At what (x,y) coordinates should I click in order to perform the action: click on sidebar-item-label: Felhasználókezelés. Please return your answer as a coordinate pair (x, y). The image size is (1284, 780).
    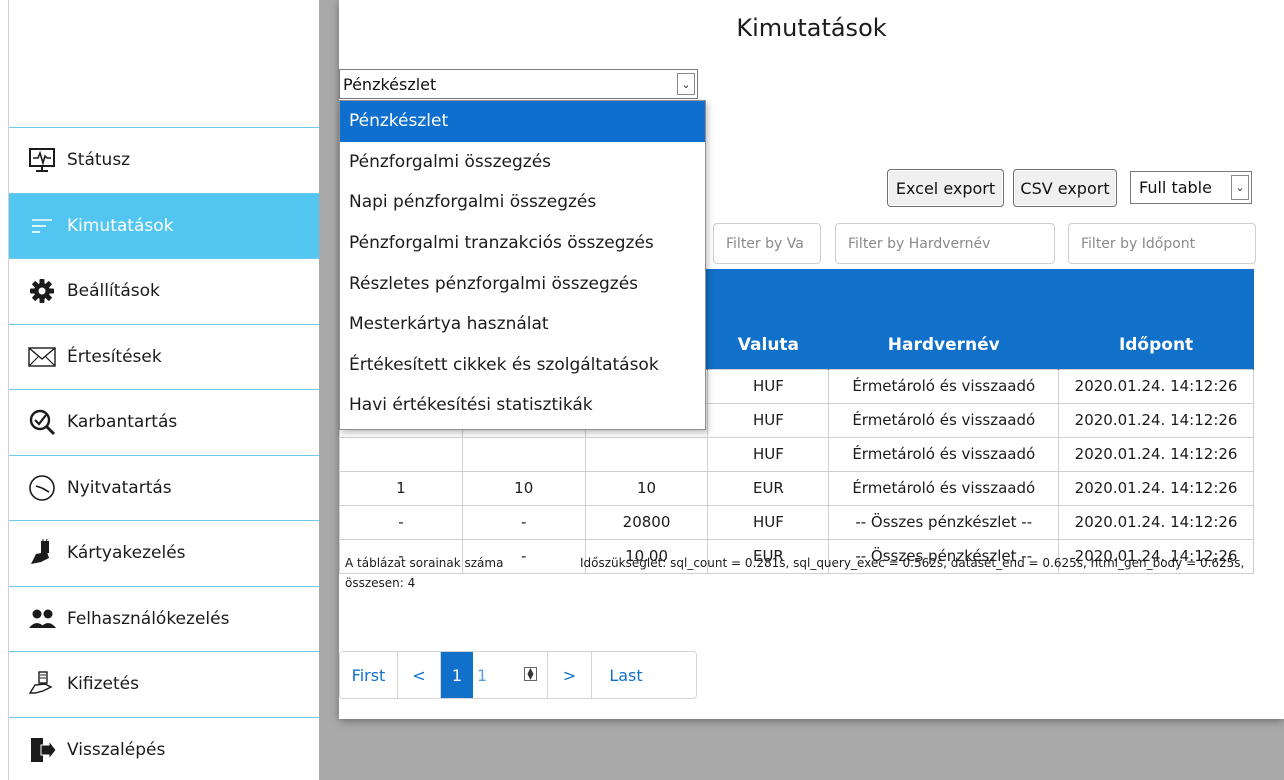
    Looking at the image, I should click on (148, 618).